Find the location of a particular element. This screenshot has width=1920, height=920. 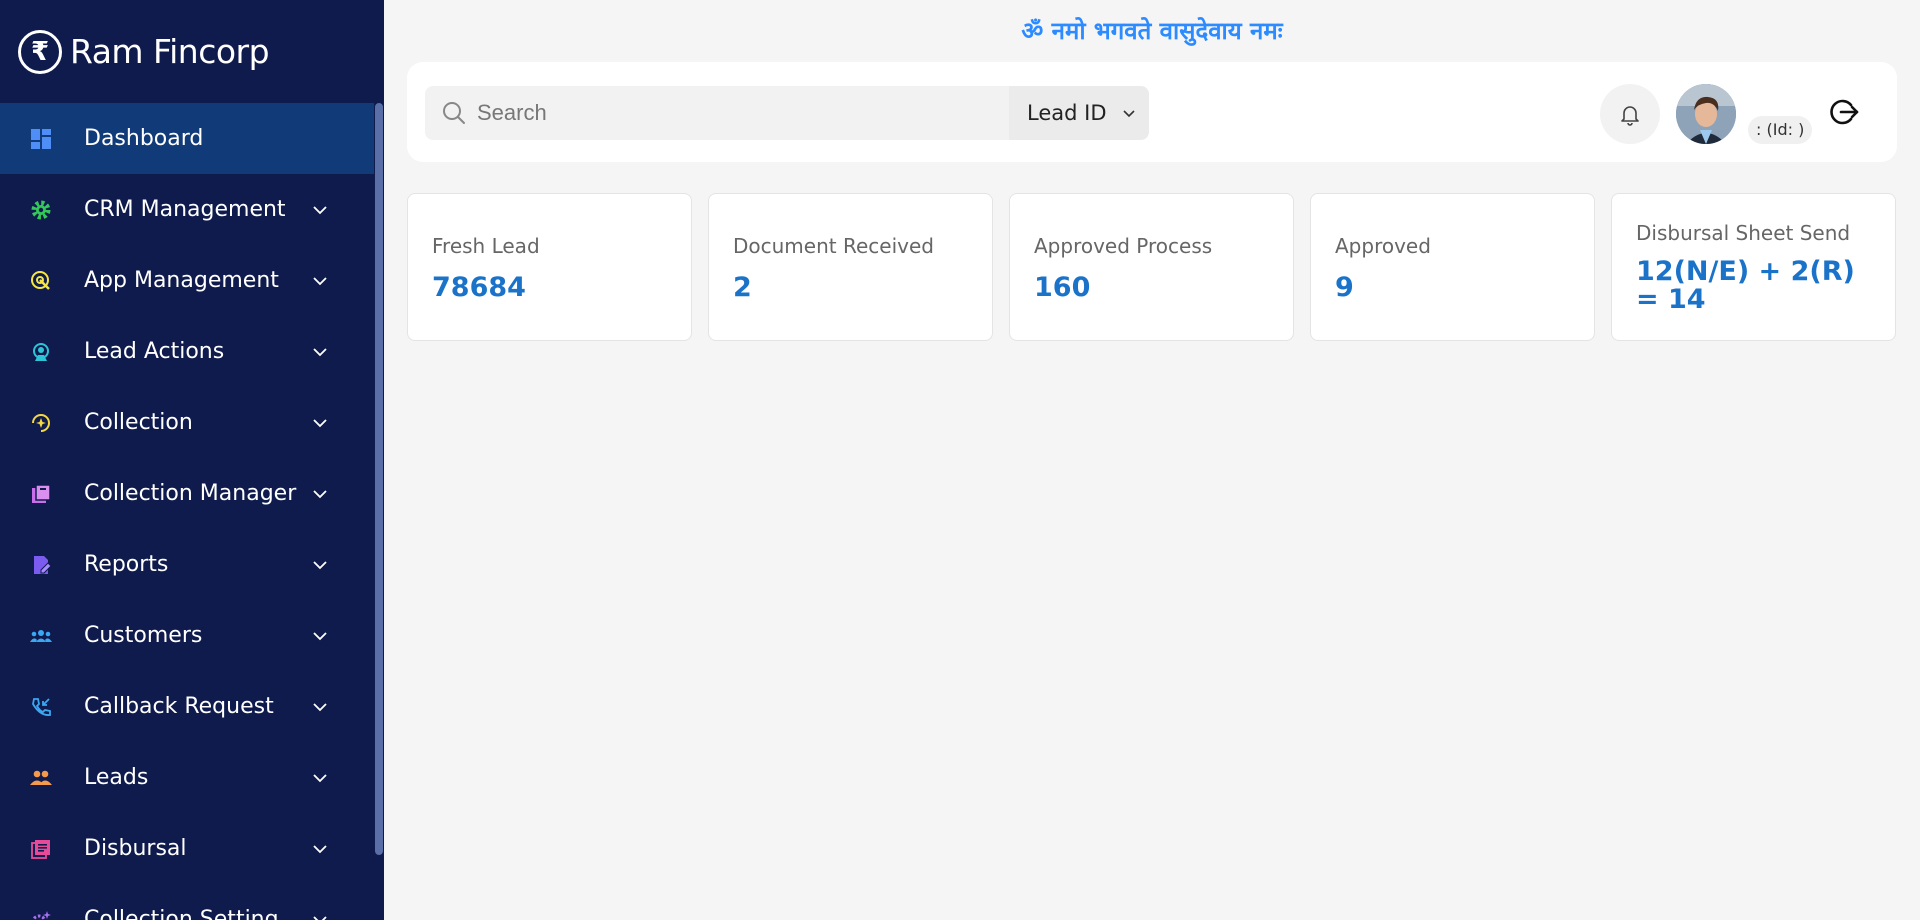

notifications-button is located at coordinates (1630, 114).